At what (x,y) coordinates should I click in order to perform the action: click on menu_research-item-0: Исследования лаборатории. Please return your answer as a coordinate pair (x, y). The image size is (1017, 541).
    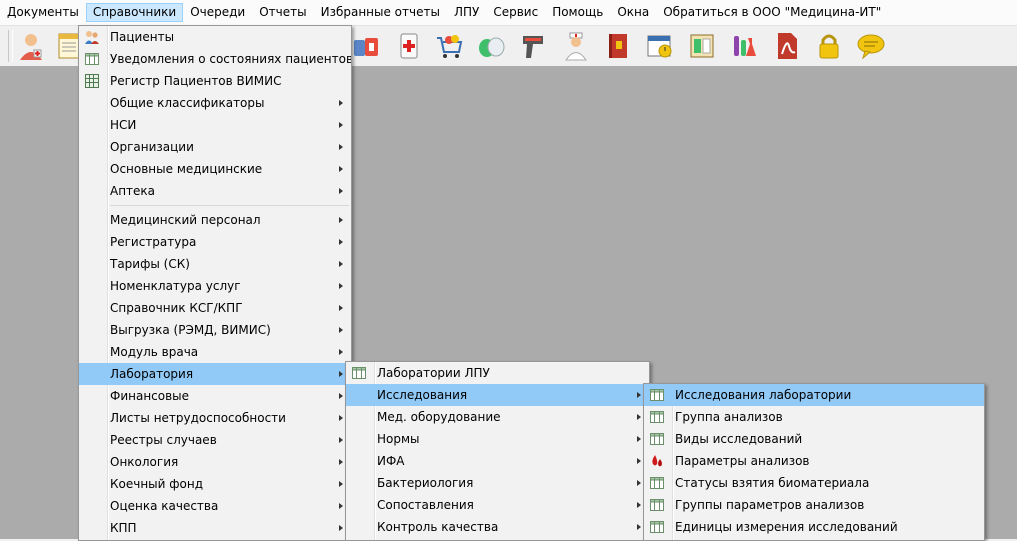
    Looking at the image, I should click on (814, 395).